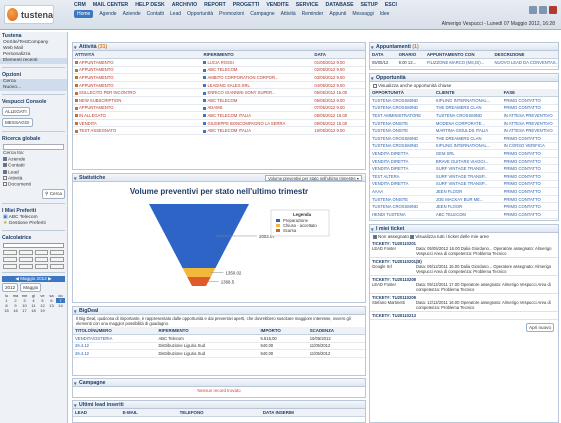 The image size is (561, 423). What do you see at coordinates (15, 310) in the screenshot?
I see `calendar-day: 16` at bounding box center [15, 310].